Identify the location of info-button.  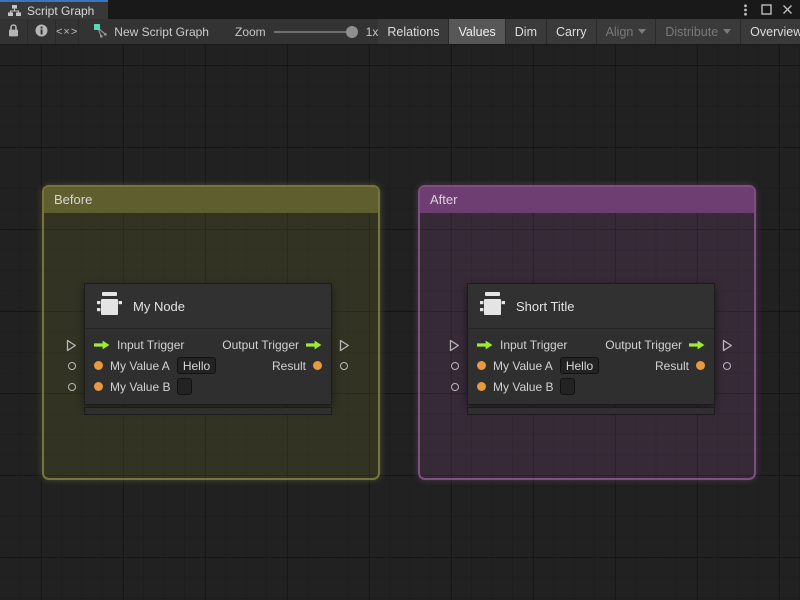
(41, 31).